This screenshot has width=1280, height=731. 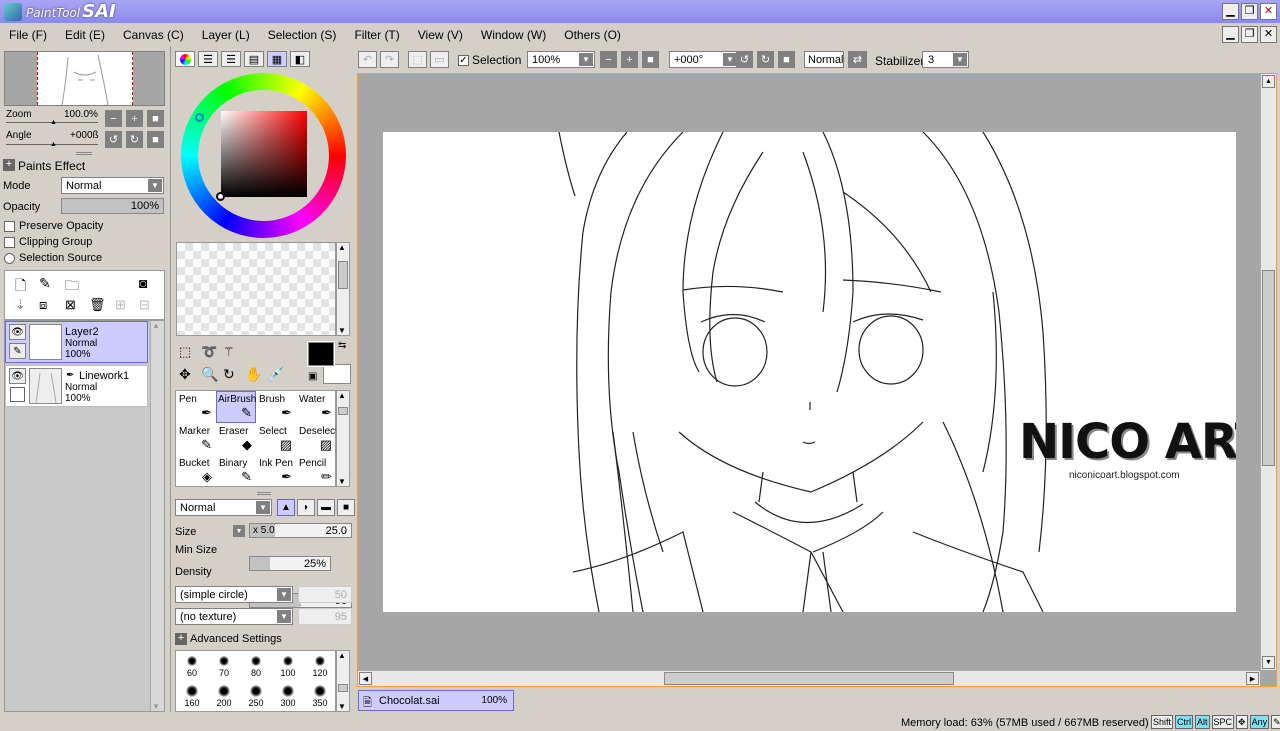 I want to click on zoom-slider-thumb-icon: ▲, so click(x=53, y=122).